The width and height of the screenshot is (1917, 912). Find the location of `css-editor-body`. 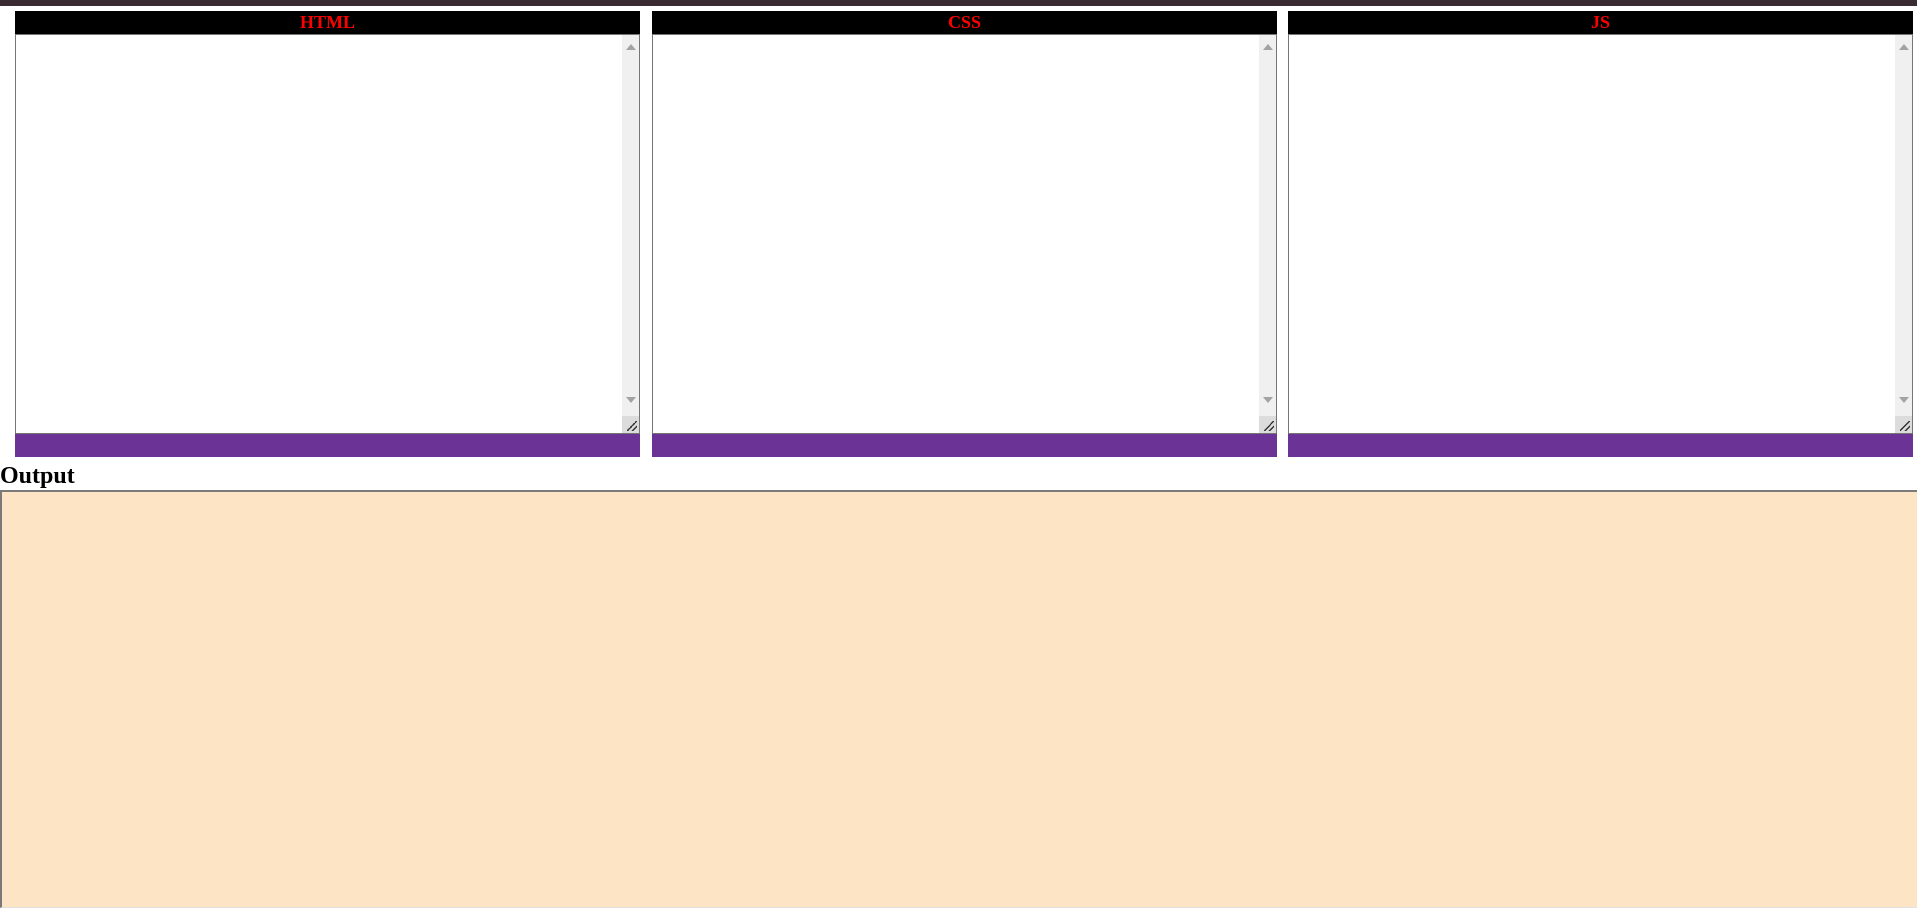

css-editor-body is located at coordinates (964, 234).